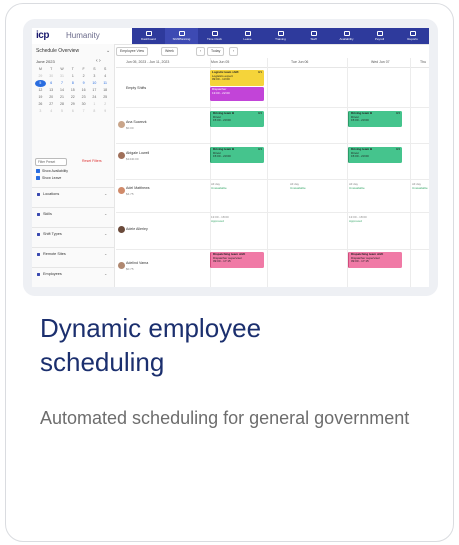 The image size is (459, 545). I want to click on day-header: Mon Jun 05, so click(220, 62).